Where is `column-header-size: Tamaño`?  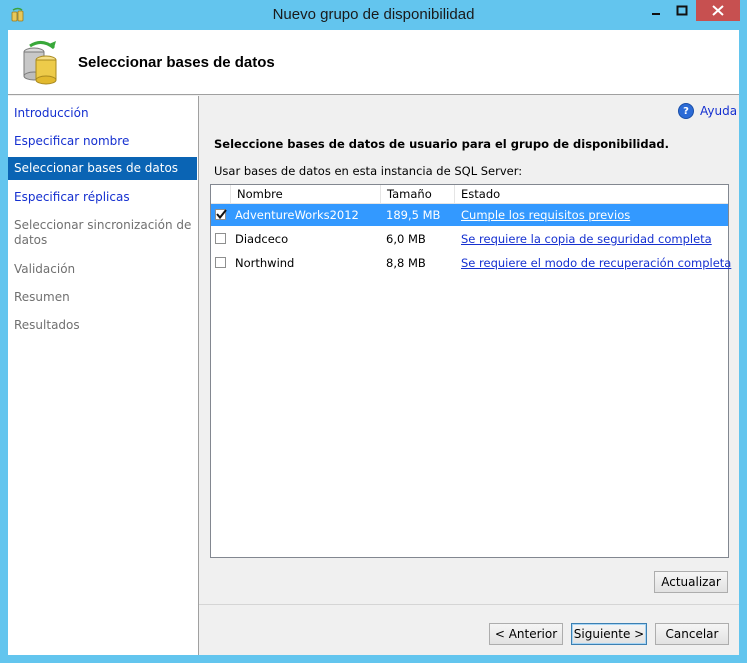 column-header-size: Tamaño is located at coordinates (418, 194).